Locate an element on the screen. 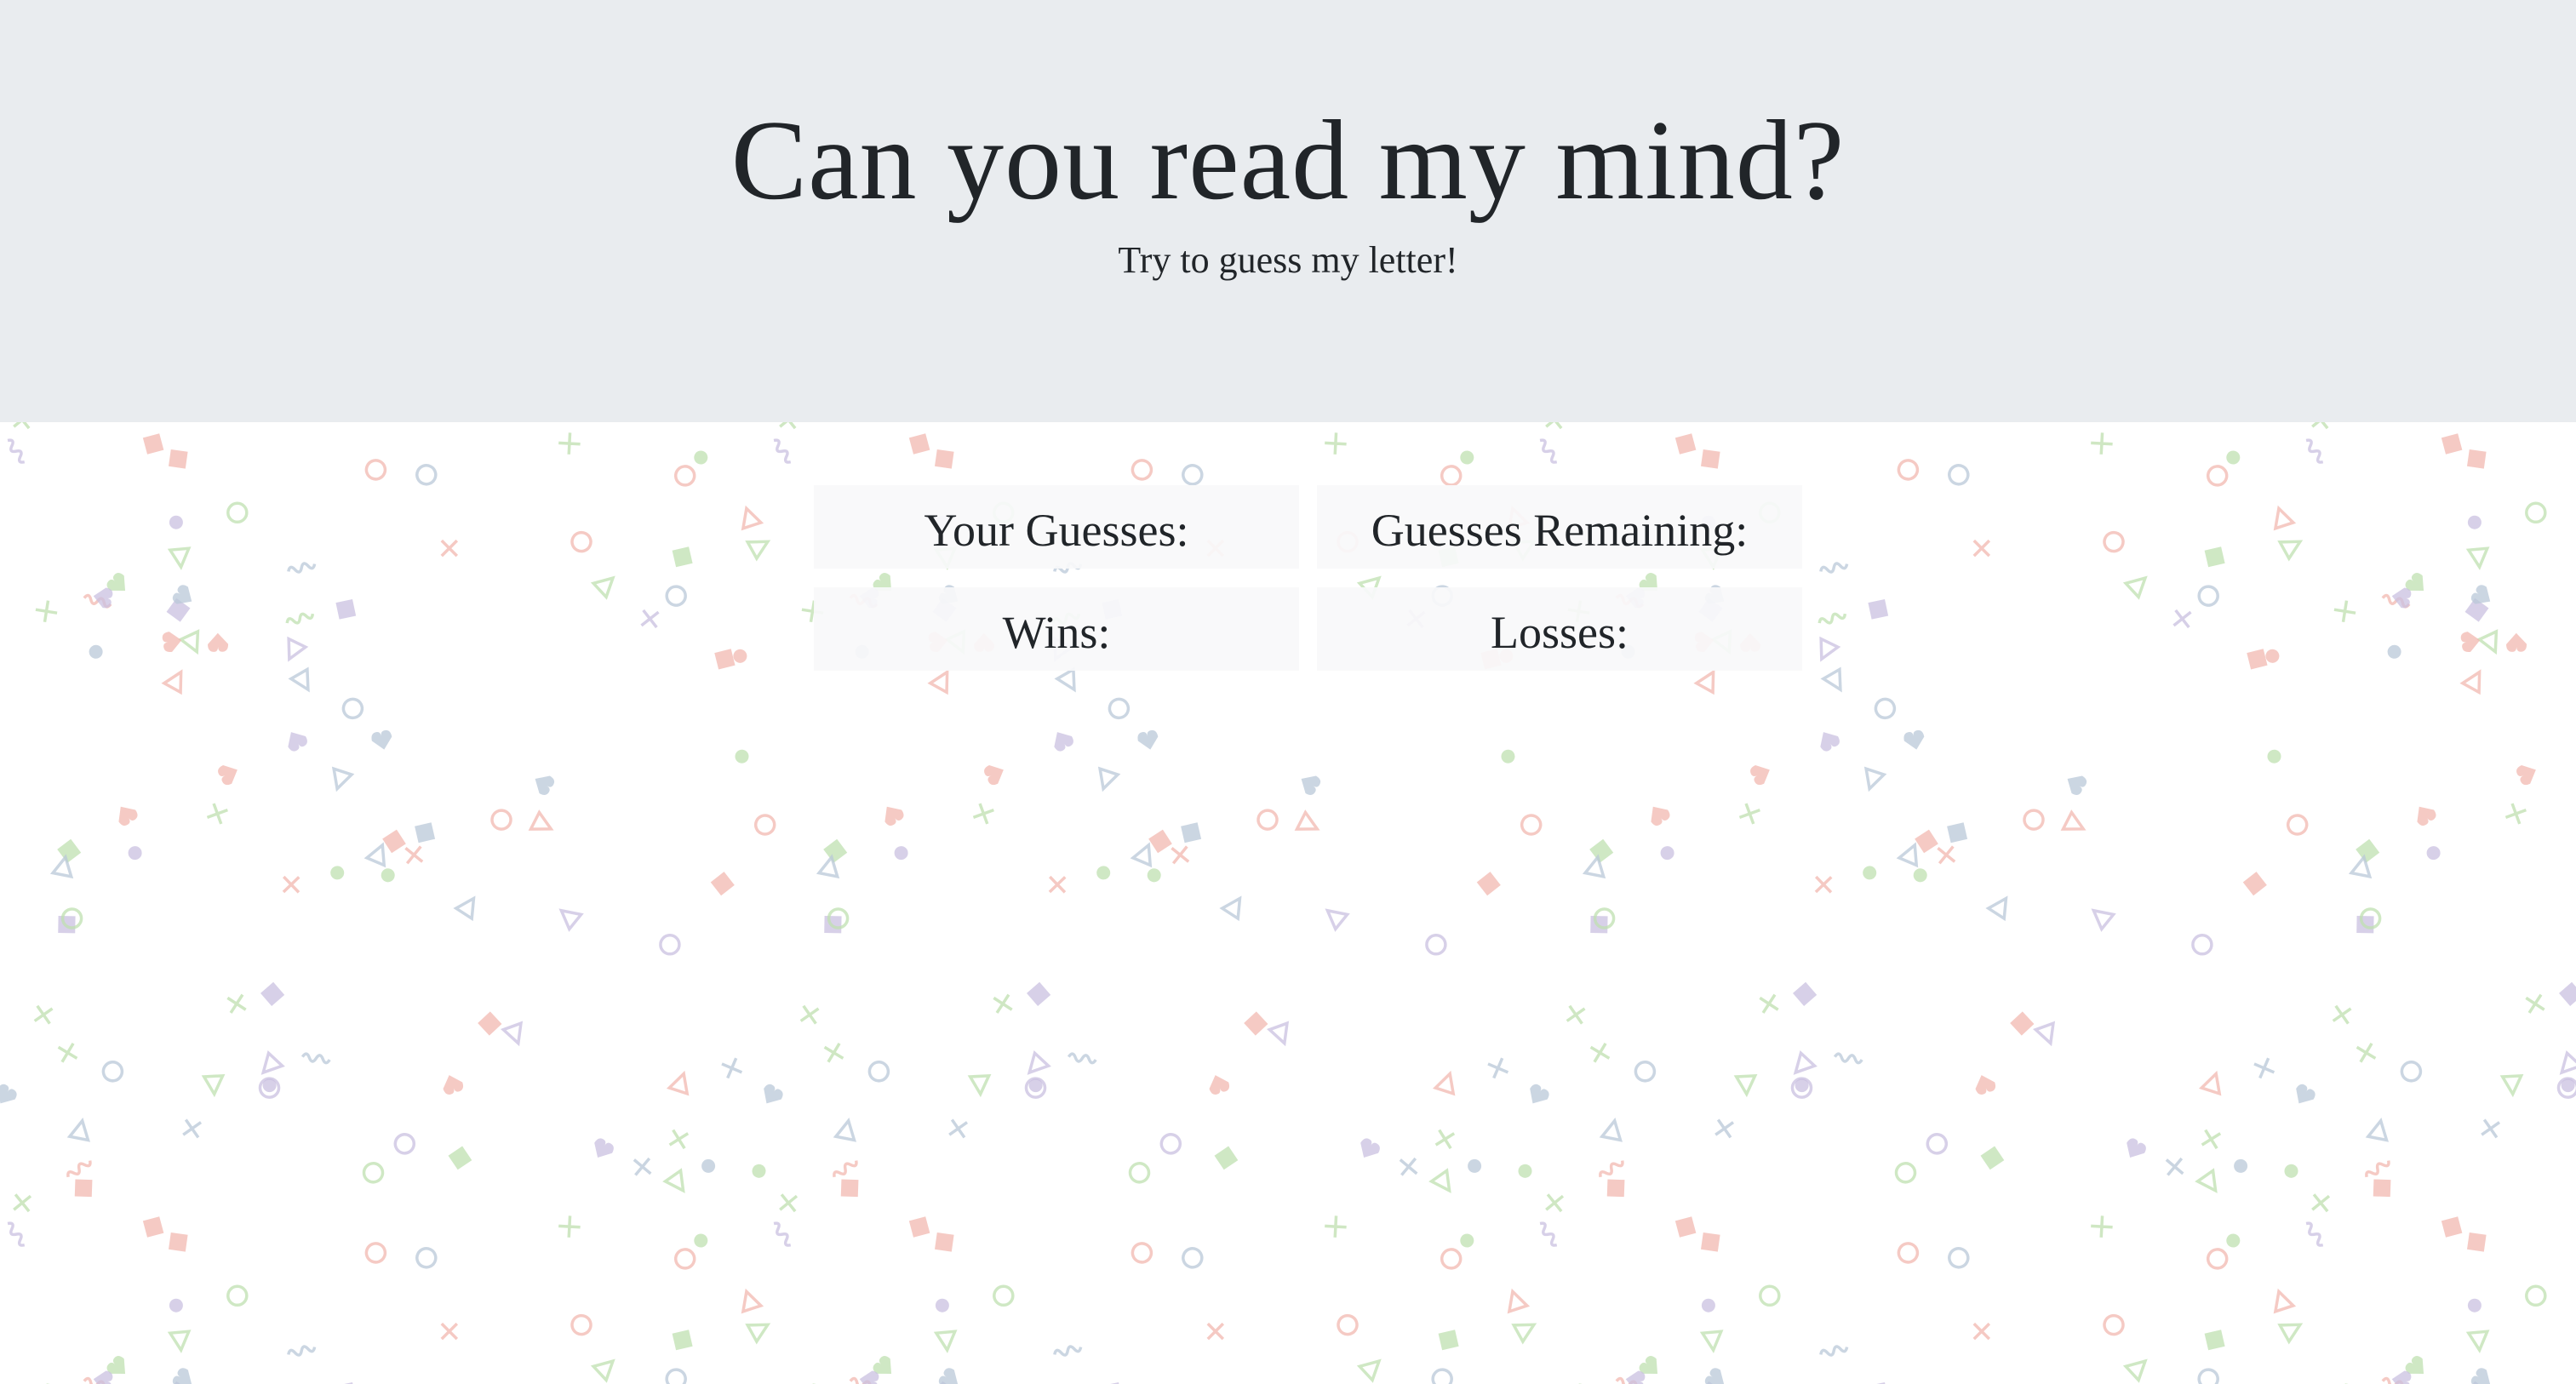  wins-box: Wins: is located at coordinates (1056, 629).